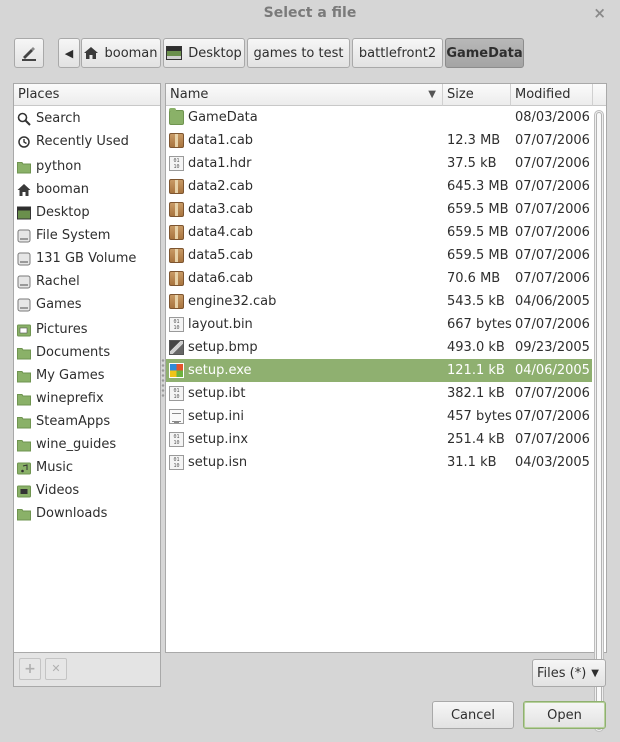 The image size is (620, 742). I want to click on breadcrumb-games-to-test: games to test, so click(298, 53).